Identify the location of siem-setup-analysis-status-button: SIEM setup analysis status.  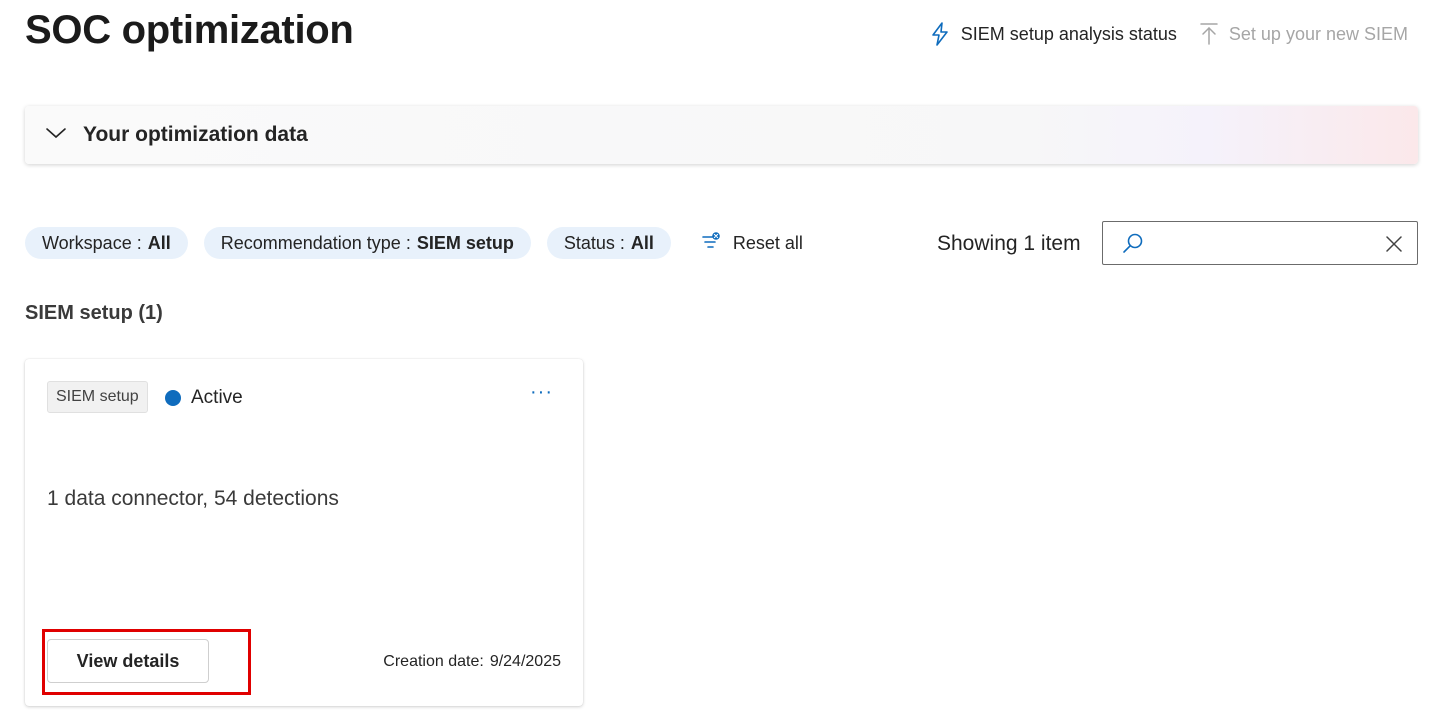
(1053, 34).